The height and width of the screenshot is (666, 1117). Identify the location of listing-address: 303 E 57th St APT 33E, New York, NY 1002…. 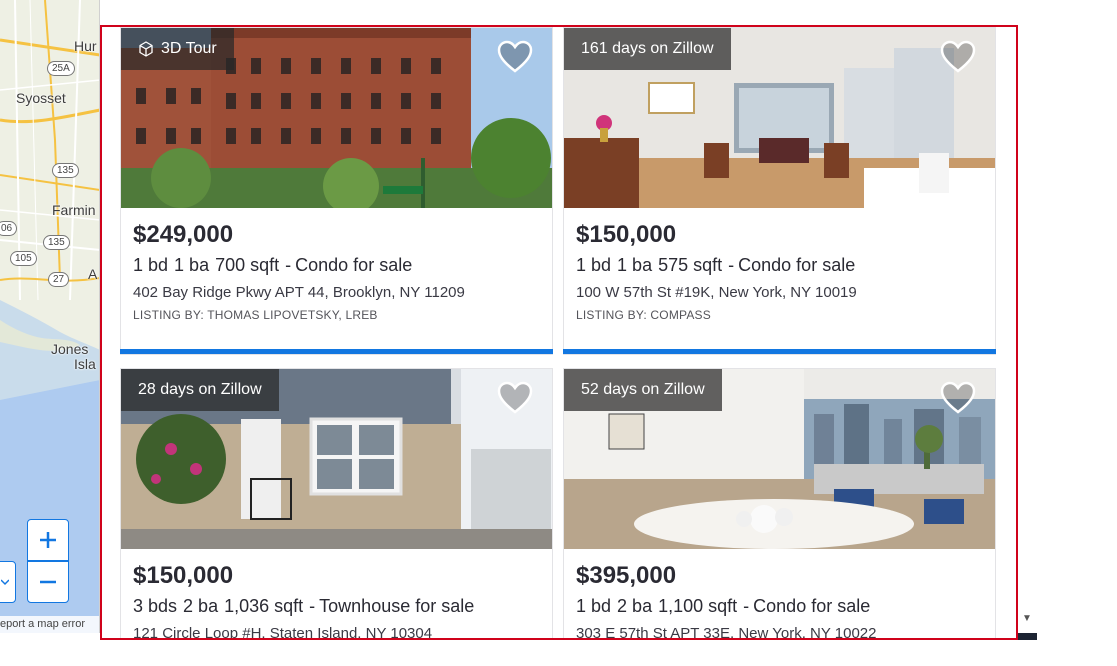
(779, 631).